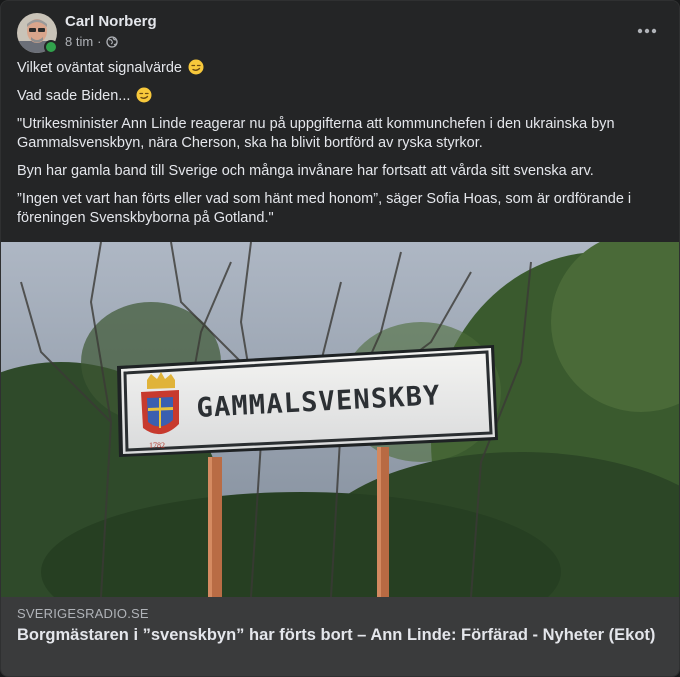  I want to click on more-options-button, so click(647, 31).